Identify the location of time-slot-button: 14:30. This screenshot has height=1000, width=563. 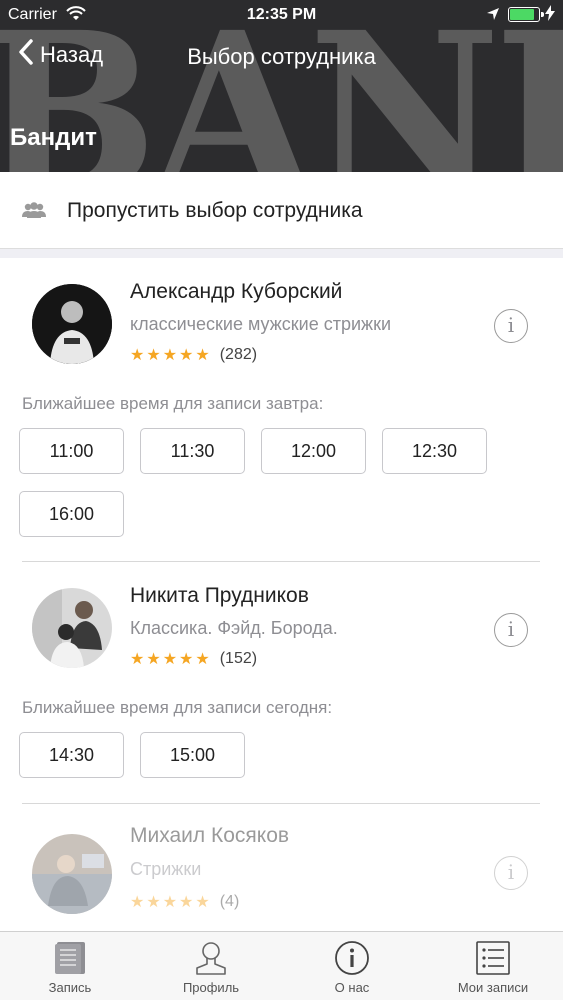
(71, 755).